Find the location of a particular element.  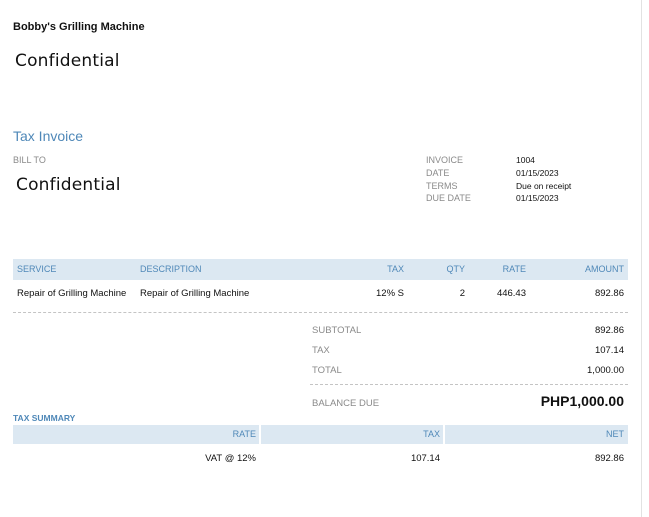

header-service: SERVICE is located at coordinates (37, 269).